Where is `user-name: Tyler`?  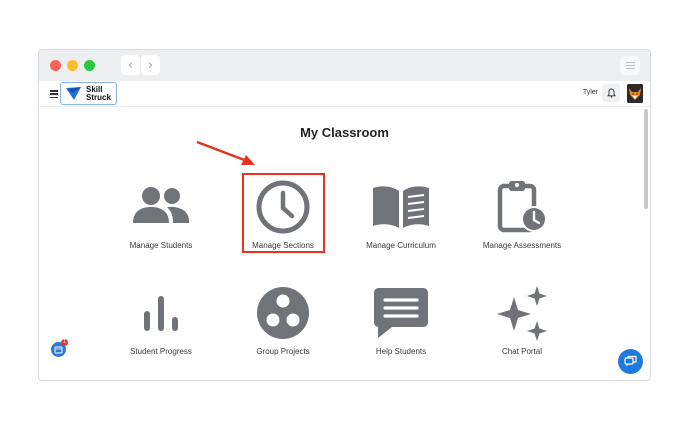 user-name: Tyler is located at coordinates (590, 92).